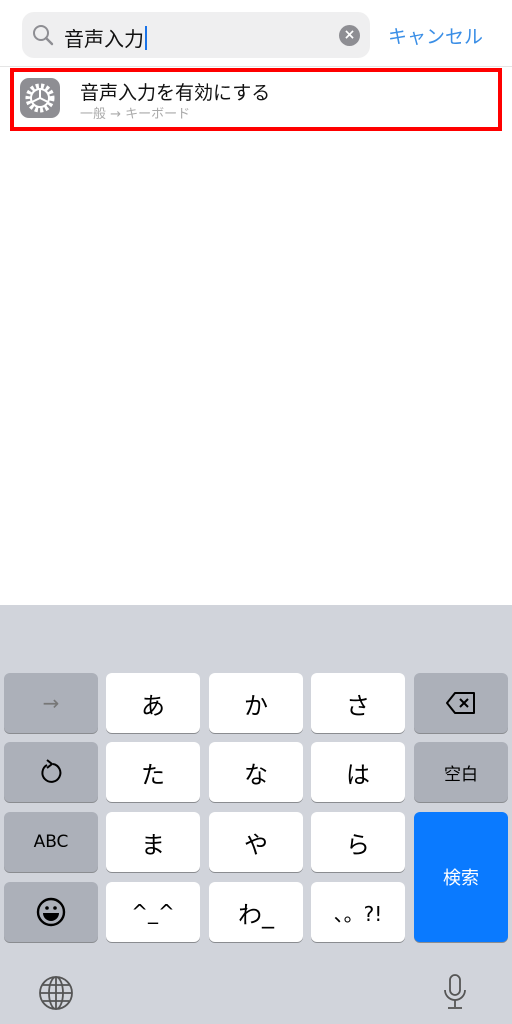 The image size is (512, 1024). Describe the element at coordinates (105, 37) in the screenshot. I see `search-input: 音声入力` at that location.